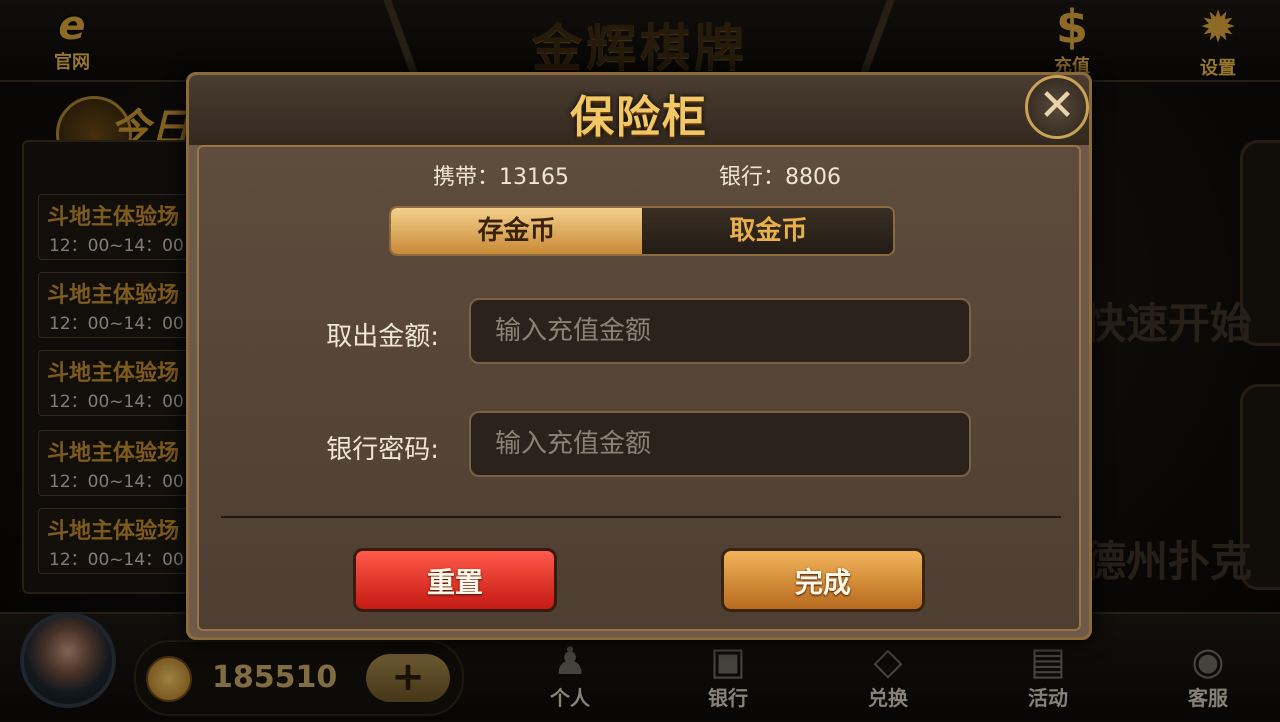 The height and width of the screenshot is (722, 1280). I want to click on bank-password-input, so click(720, 444).